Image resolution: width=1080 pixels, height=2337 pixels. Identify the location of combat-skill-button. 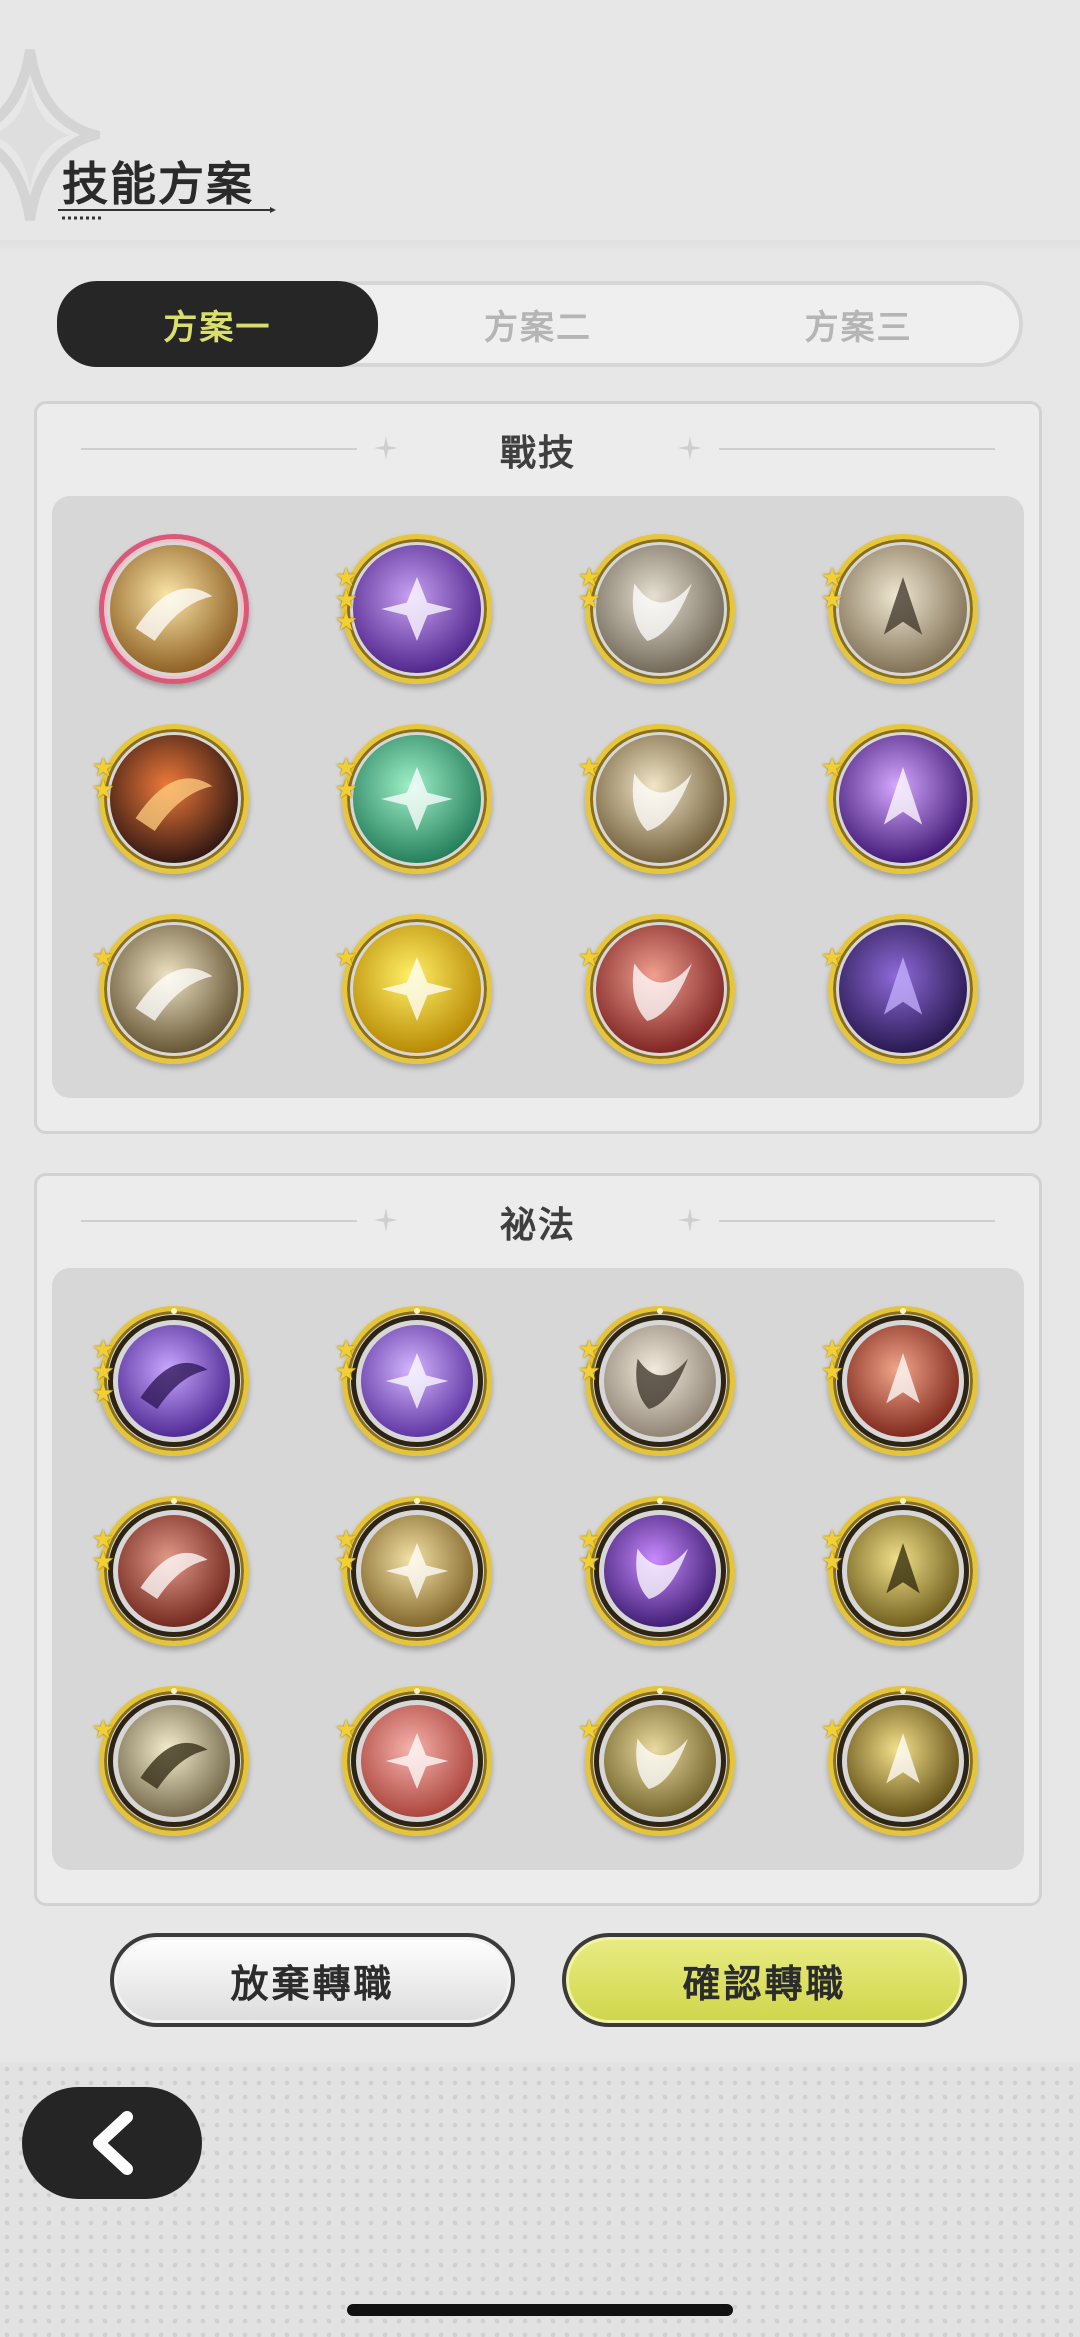
(173, 609).